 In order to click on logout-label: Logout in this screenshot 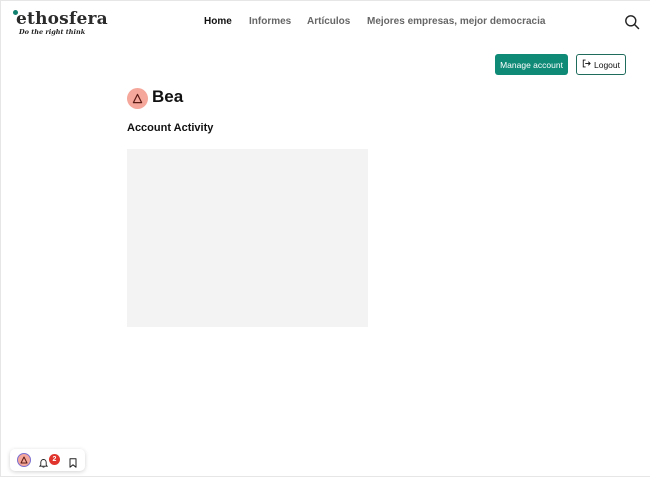, I will do `click(607, 64)`.